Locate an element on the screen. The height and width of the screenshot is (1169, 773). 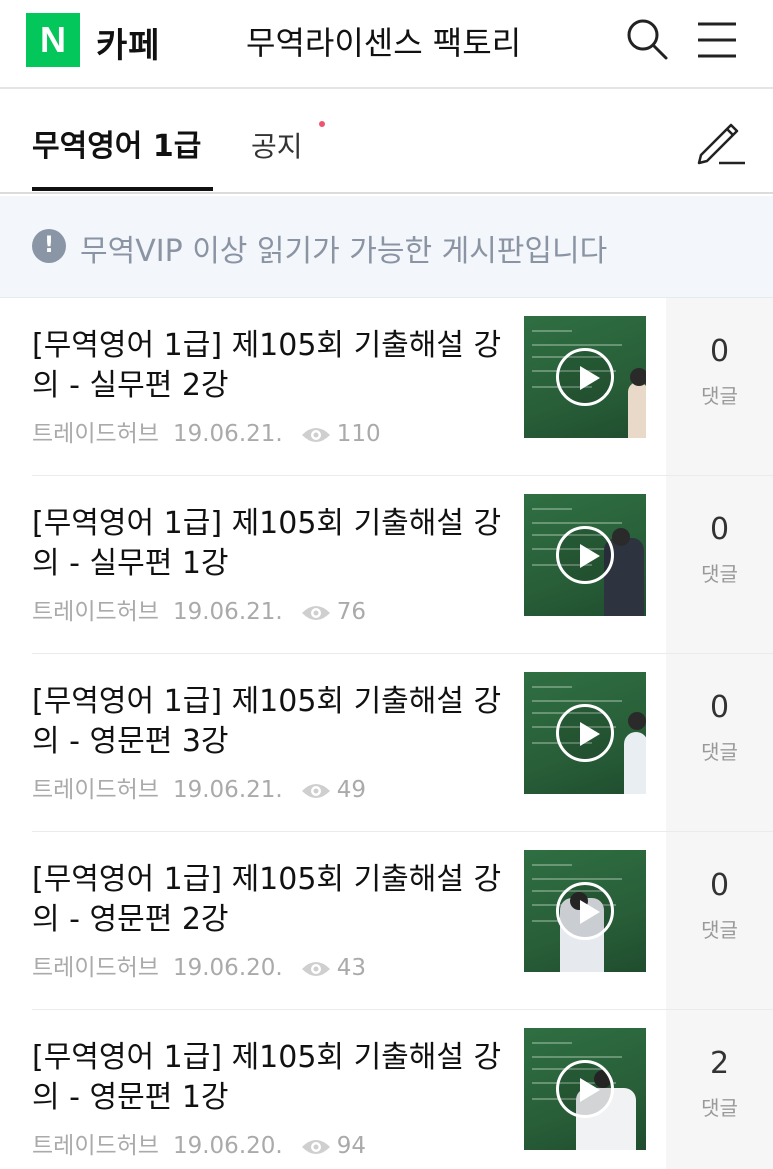
exclamation-icon: ! is located at coordinates (49, 246).